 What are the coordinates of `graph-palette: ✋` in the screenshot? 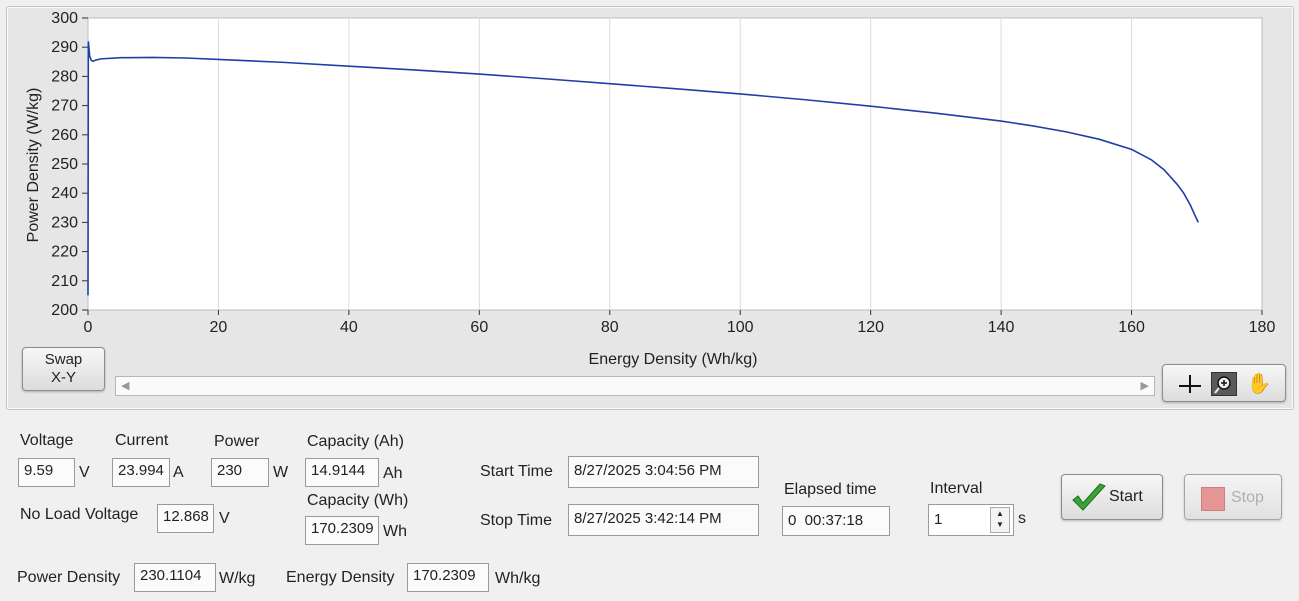 It's located at (1224, 383).